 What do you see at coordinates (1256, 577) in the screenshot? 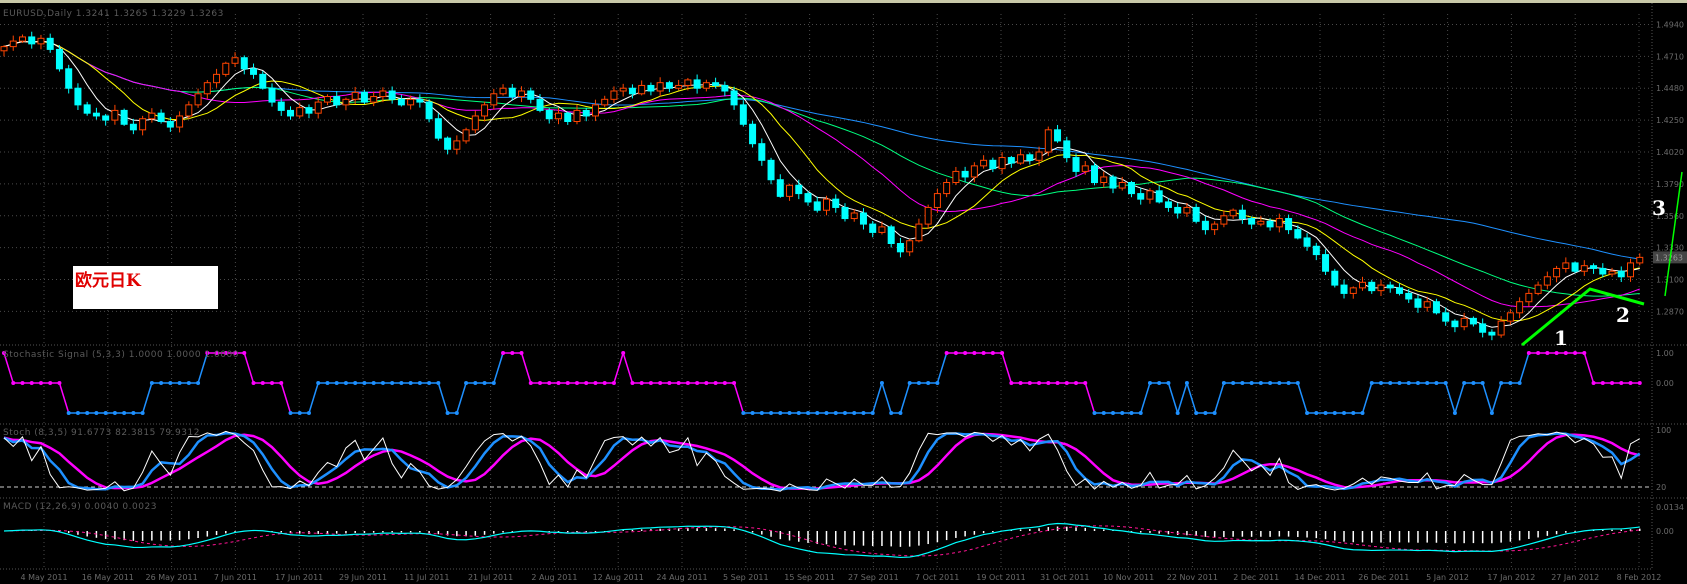
I see `date-tick-label: 2 Dec 2011` at bounding box center [1256, 577].